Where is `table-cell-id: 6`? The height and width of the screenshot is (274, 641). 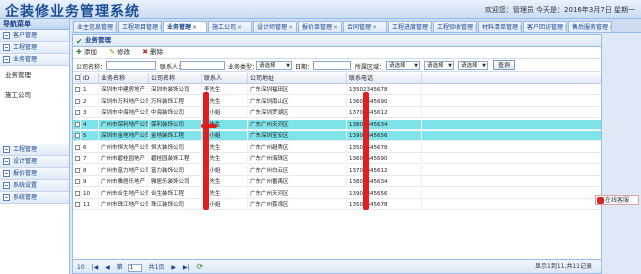
table-cell-id: 6 is located at coordinates (90, 147).